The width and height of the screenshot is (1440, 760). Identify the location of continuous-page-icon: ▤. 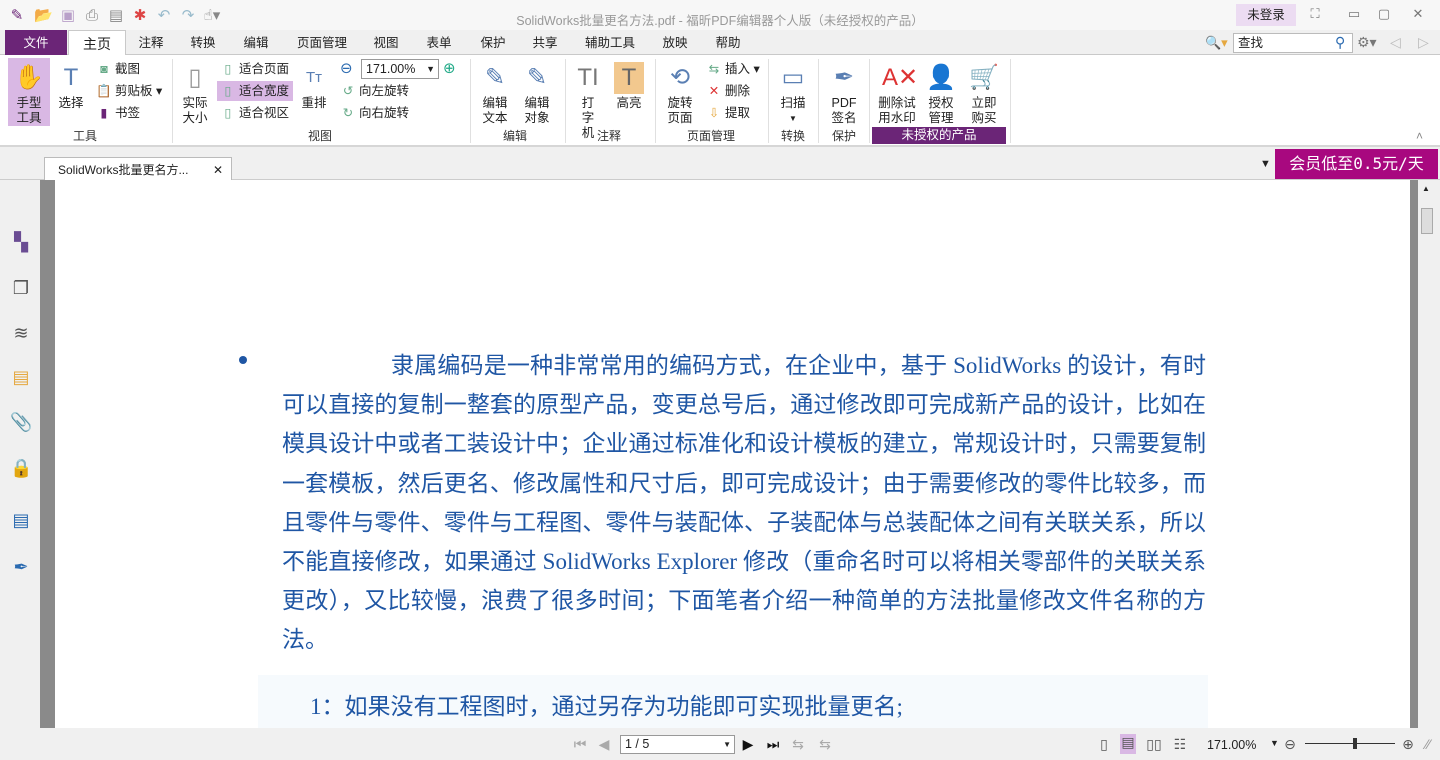
(1128, 744).